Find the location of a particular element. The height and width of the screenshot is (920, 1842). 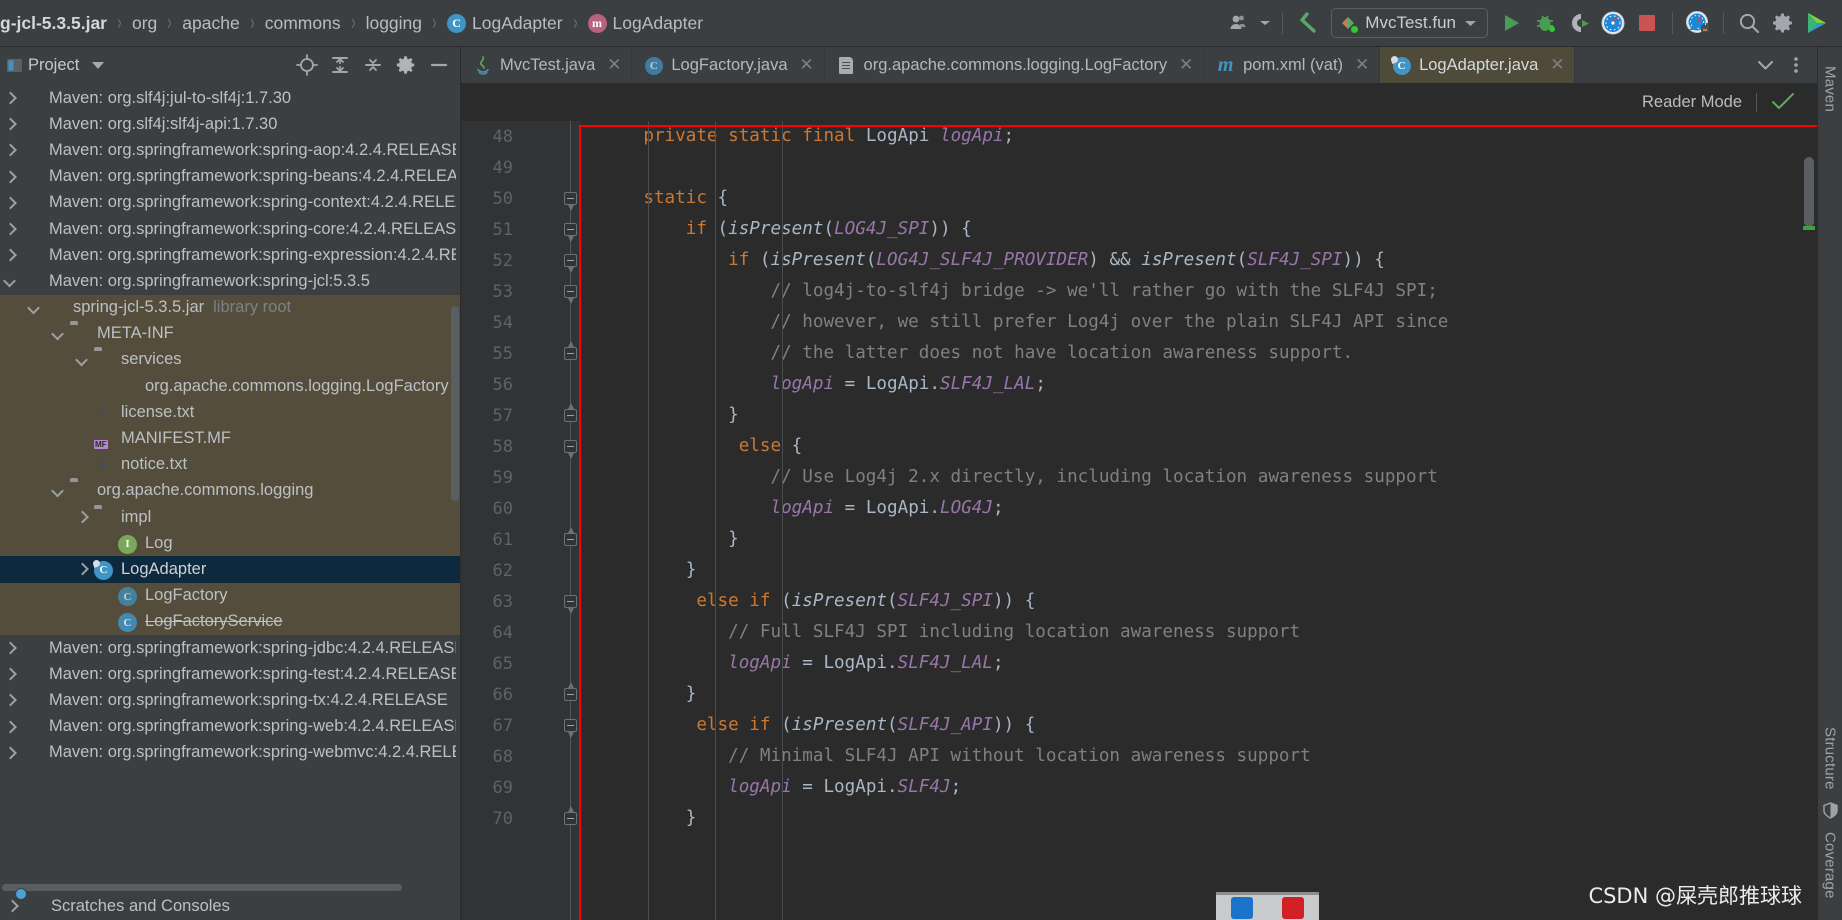

gutter-row: 66 is located at coordinates (521, 694).